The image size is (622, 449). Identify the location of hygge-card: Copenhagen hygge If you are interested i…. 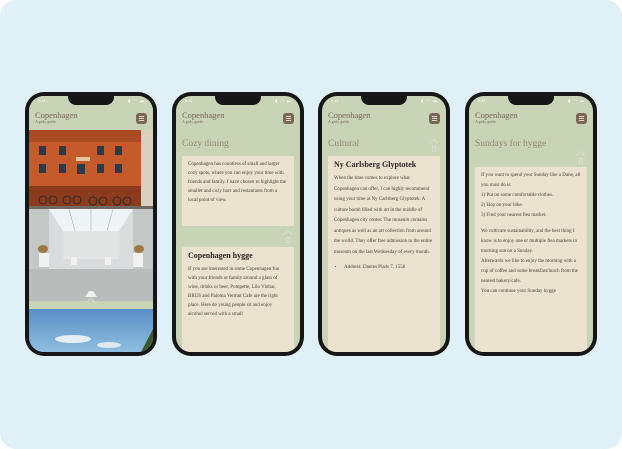
(238, 299).